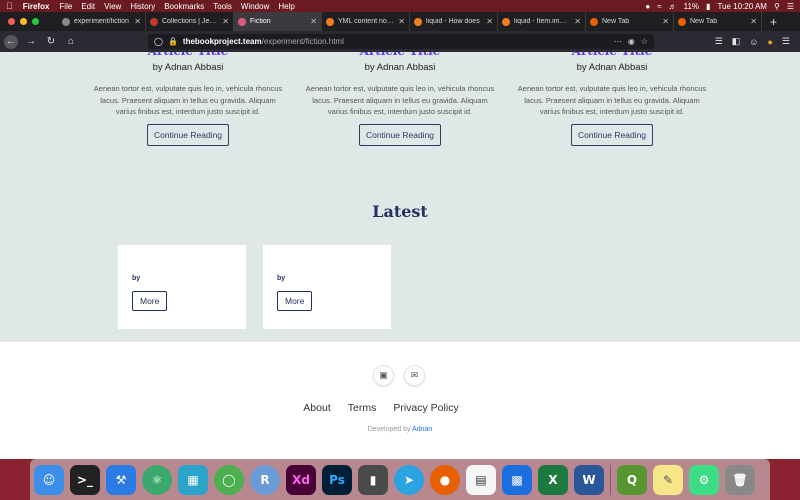  What do you see at coordinates (691, 6) in the screenshot?
I see `battery-percent: 11%` at bounding box center [691, 6].